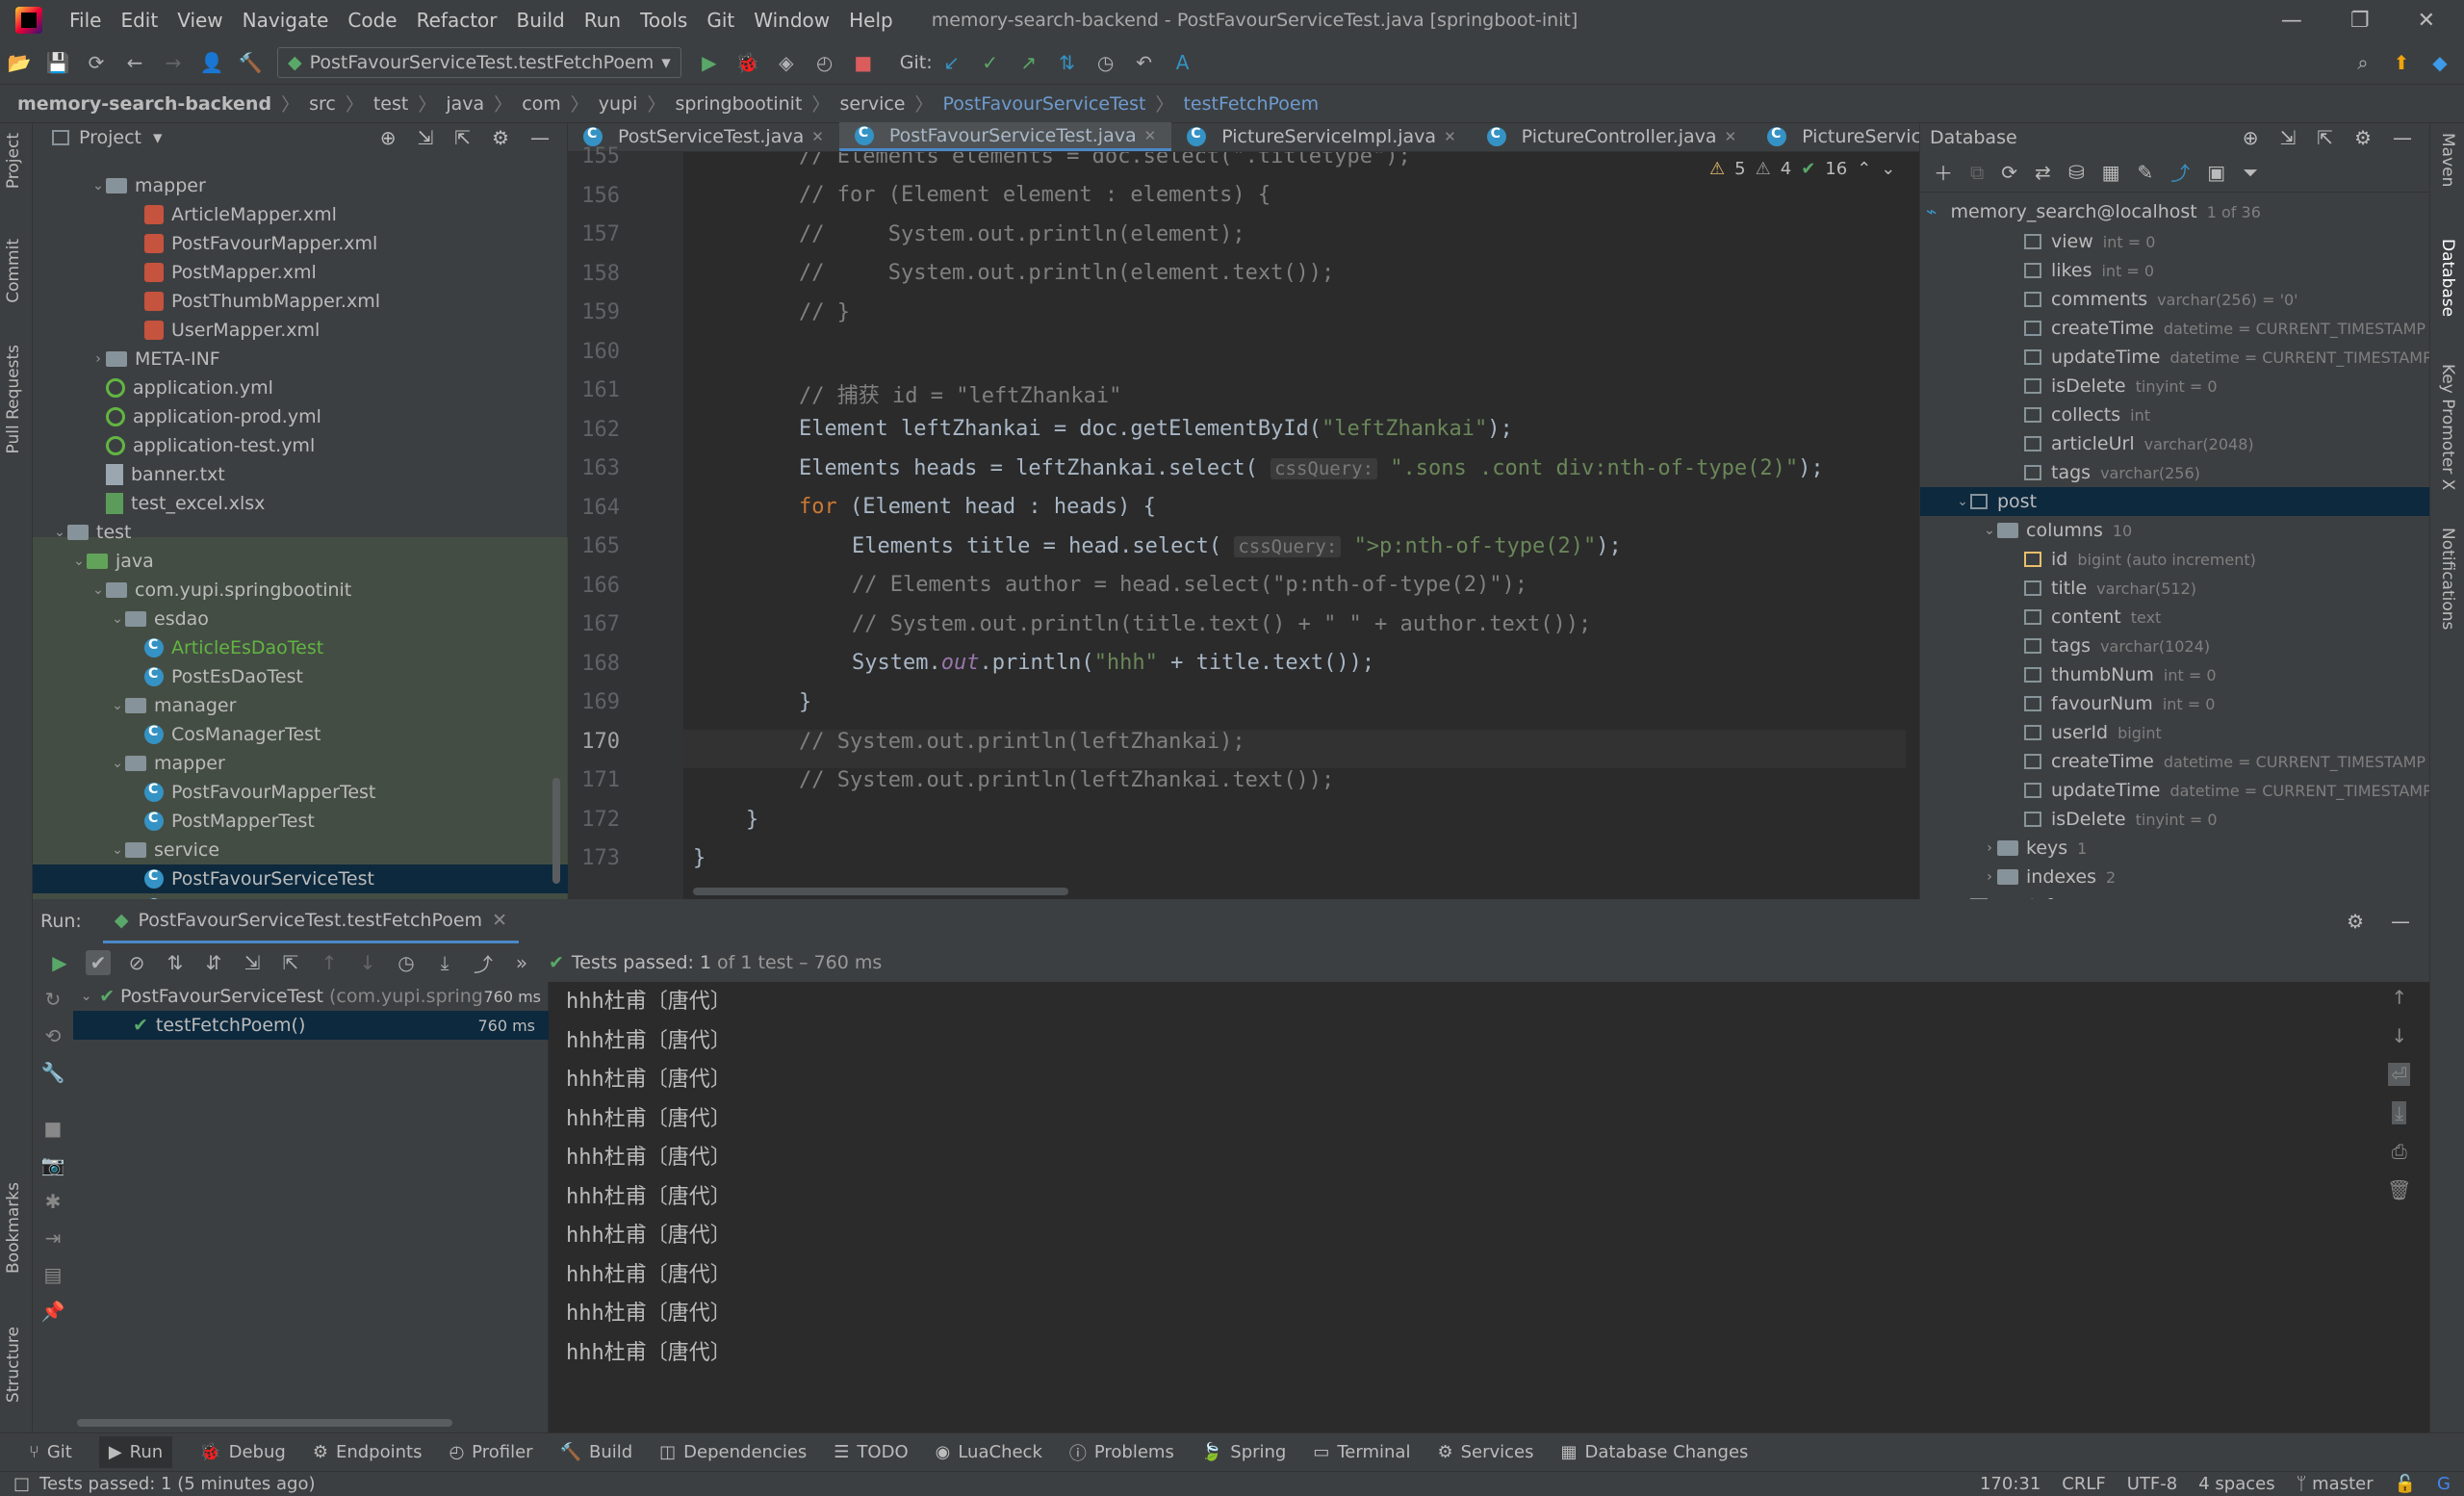 This screenshot has height=1496, width=2464. I want to click on database-tree-item: tags varchar(1024), so click(2109, 646).